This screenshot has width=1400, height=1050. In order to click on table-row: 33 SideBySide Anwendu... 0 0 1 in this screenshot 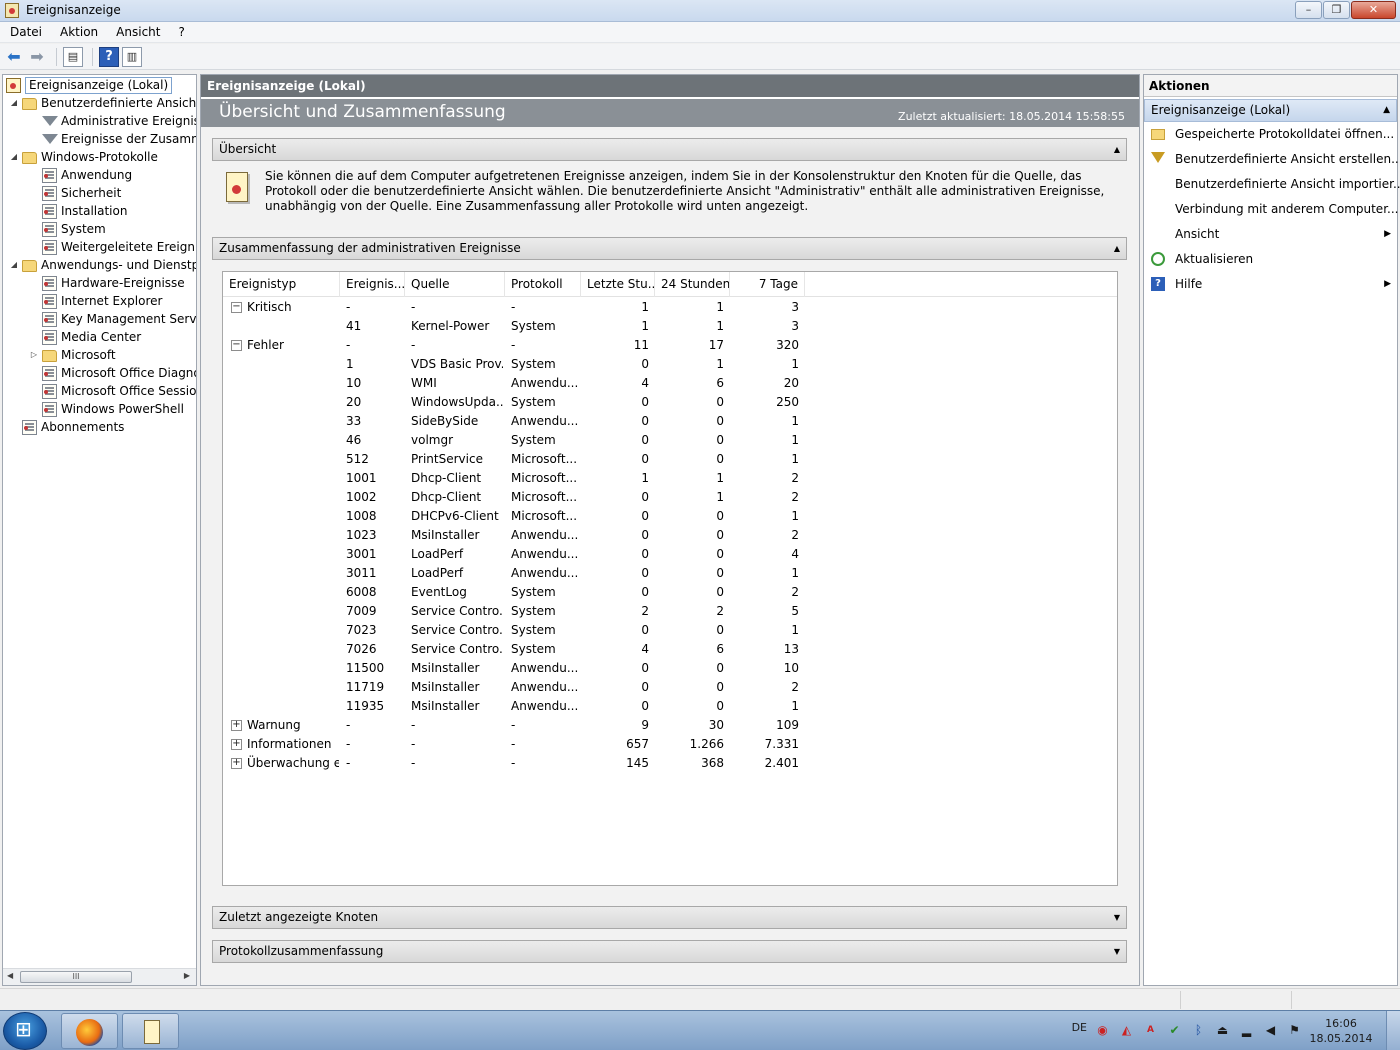, I will do `click(670, 421)`.